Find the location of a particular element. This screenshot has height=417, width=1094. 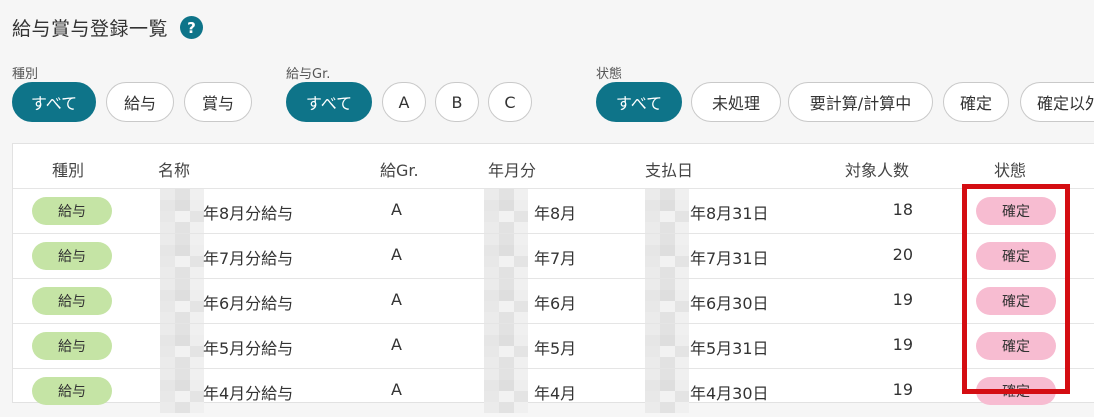

status-highlight-annotation is located at coordinates (1016, 289).